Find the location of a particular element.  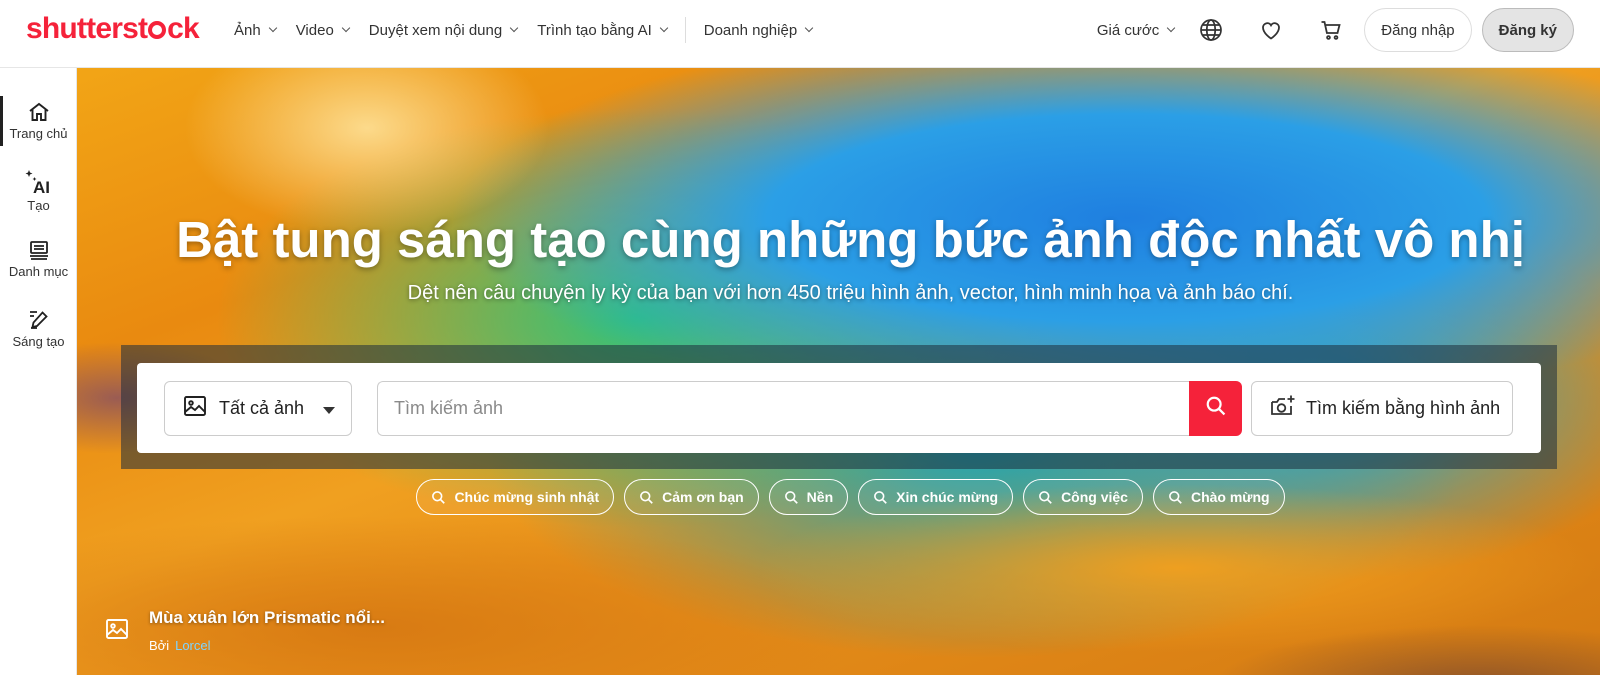

sidebar-item-studio: Sáng tạo is located at coordinates (38, 328).